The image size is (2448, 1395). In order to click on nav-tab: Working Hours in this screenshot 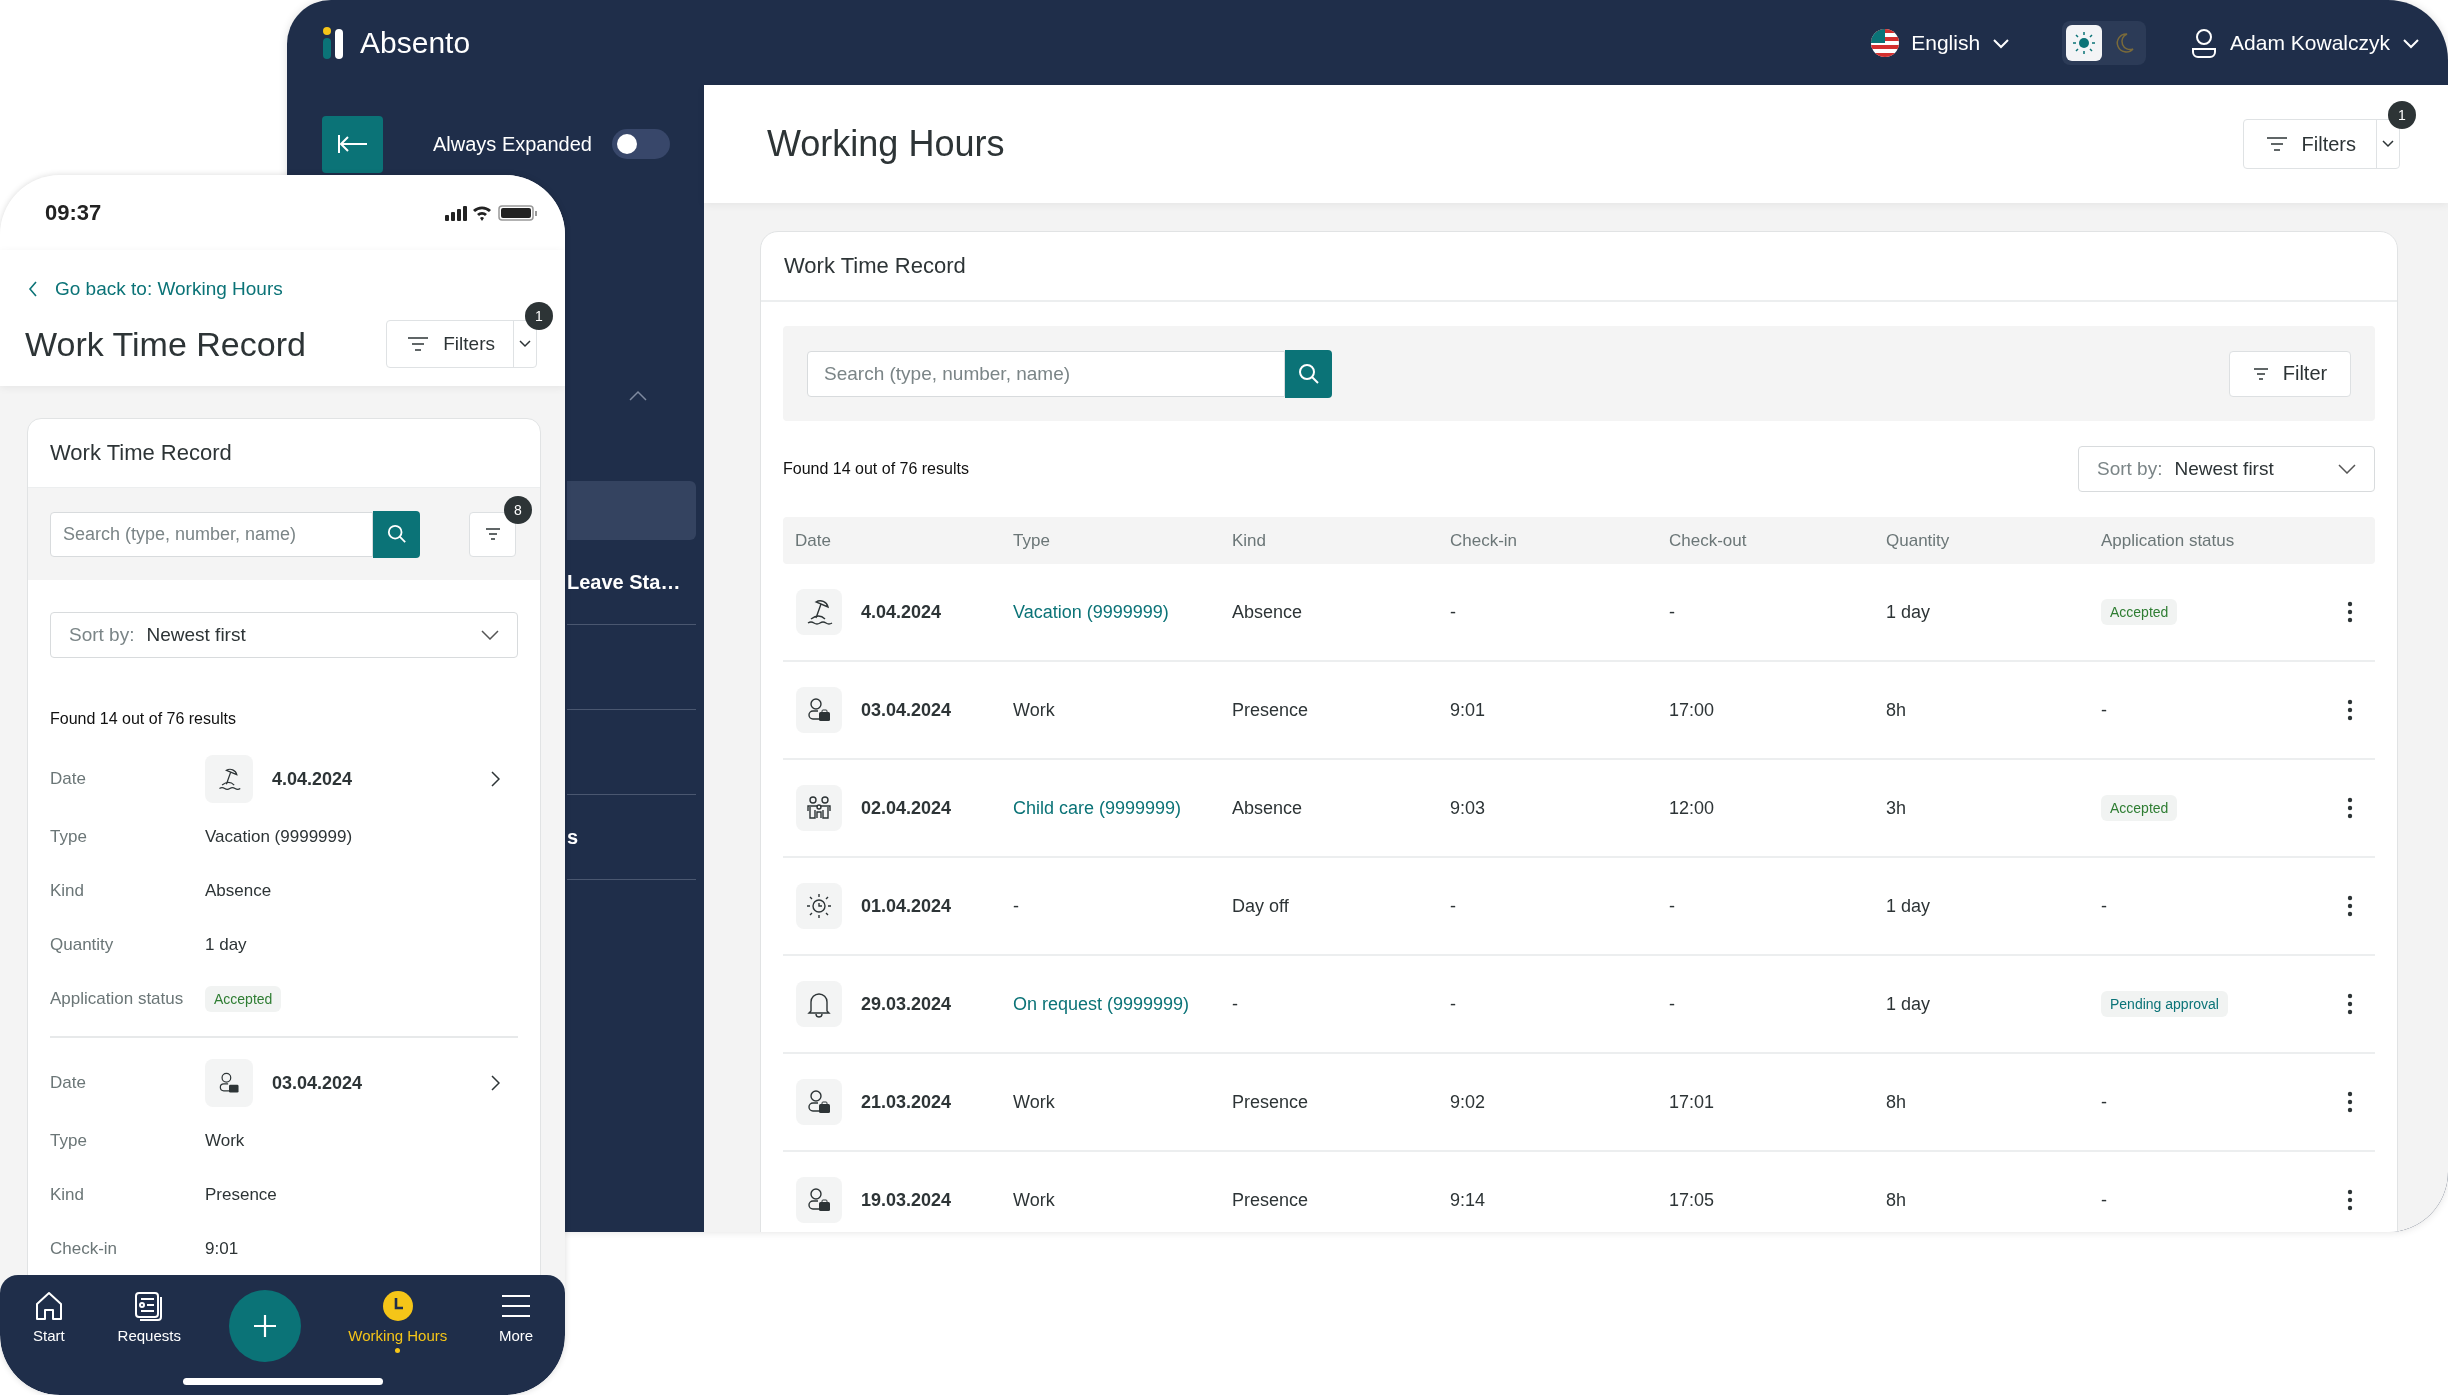, I will do `click(398, 1321)`.